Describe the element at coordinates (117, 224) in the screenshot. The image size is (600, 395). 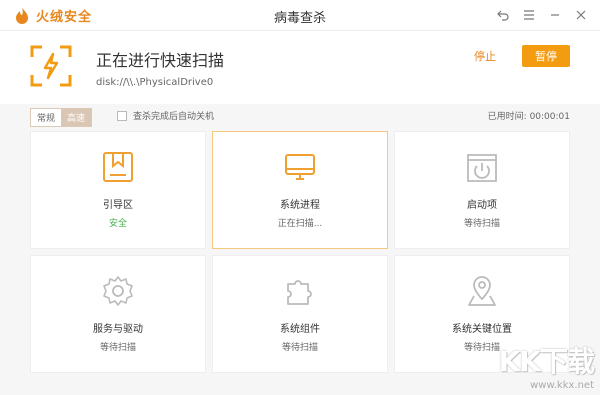
I see `card-status: 安全` at that location.